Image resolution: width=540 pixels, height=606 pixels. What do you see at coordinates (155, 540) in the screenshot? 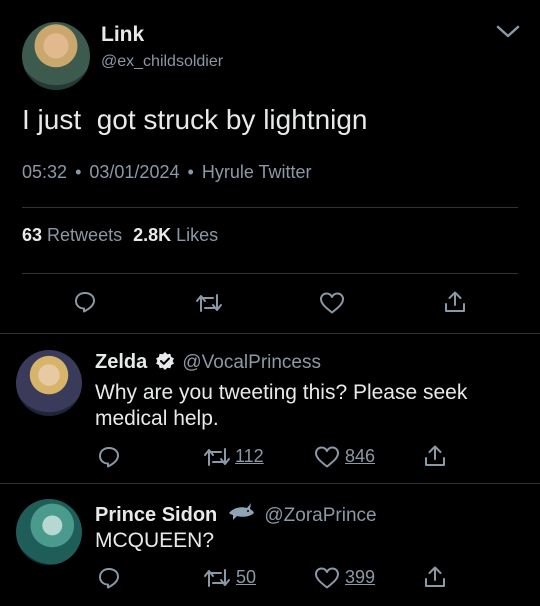
I see `reply-text: MCQUEEN?` at bounding box center [155, 540].